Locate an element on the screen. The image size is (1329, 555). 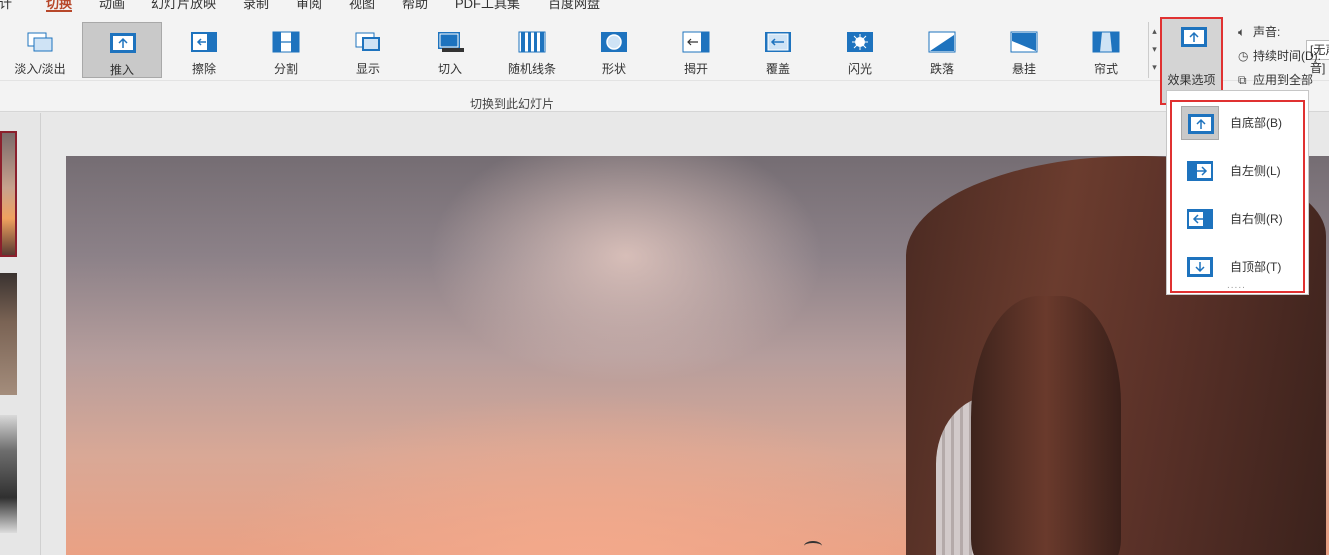
group-label: 切换到此幻灯片 is located at coordinates (512, 104).